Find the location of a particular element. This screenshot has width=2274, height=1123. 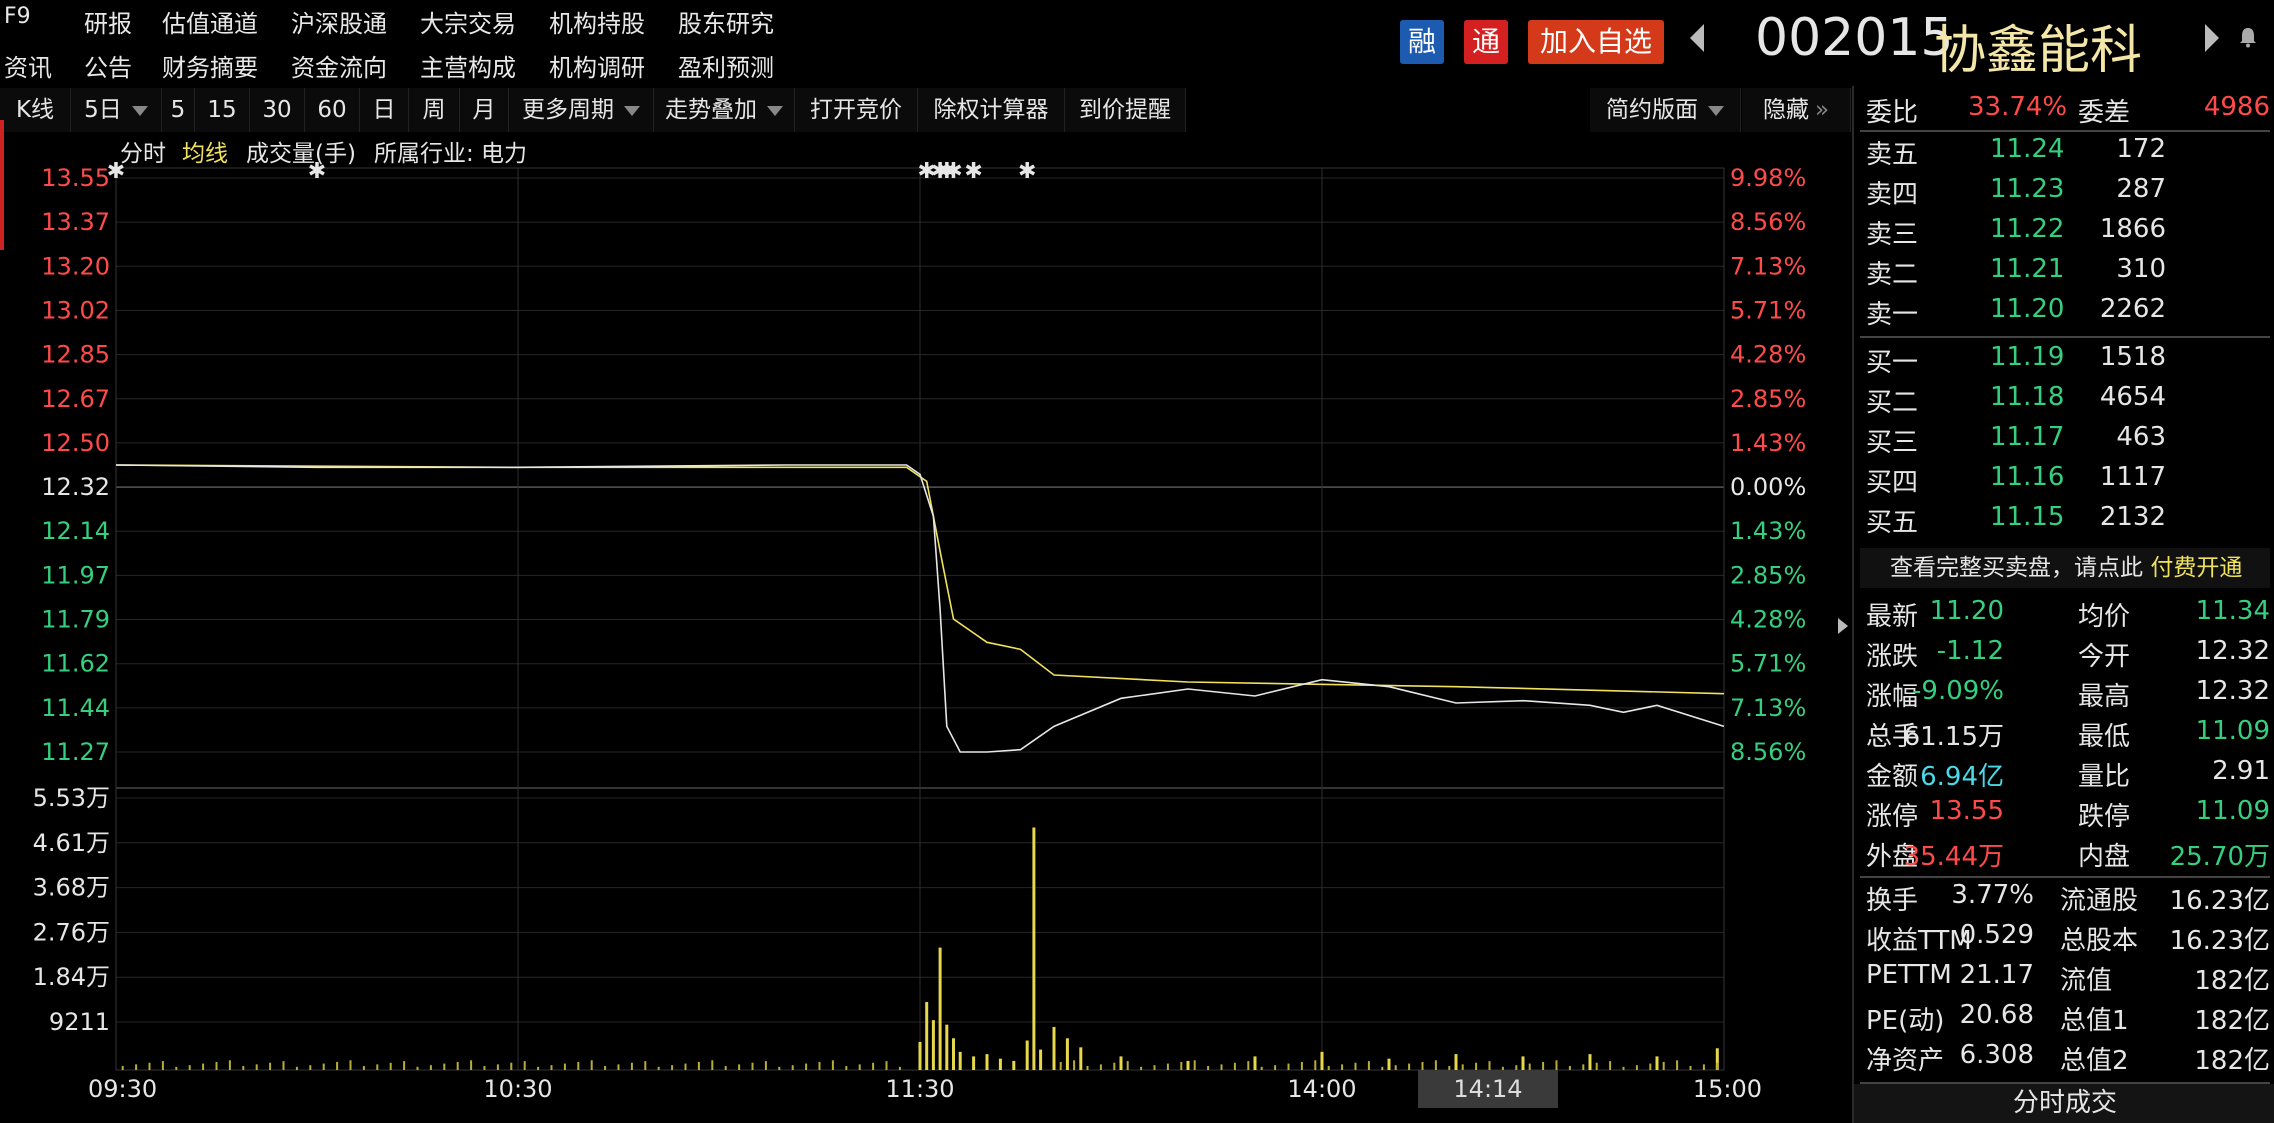

price-tick-label: 13.55 is located at coordinates (75, 178).